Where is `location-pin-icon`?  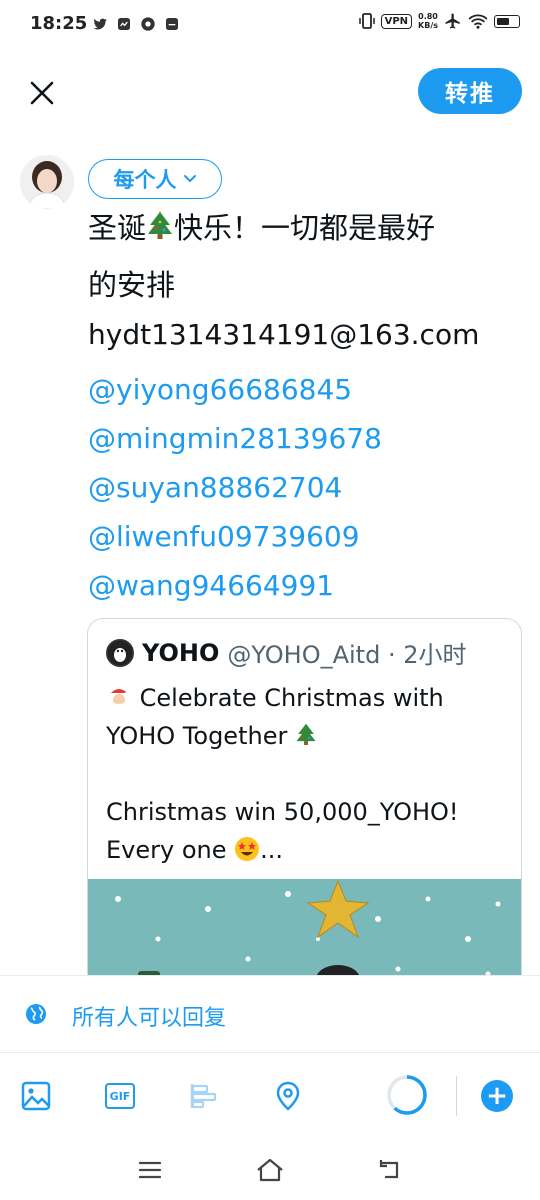 location-pin-icon is located at coordinates (288, 1096).